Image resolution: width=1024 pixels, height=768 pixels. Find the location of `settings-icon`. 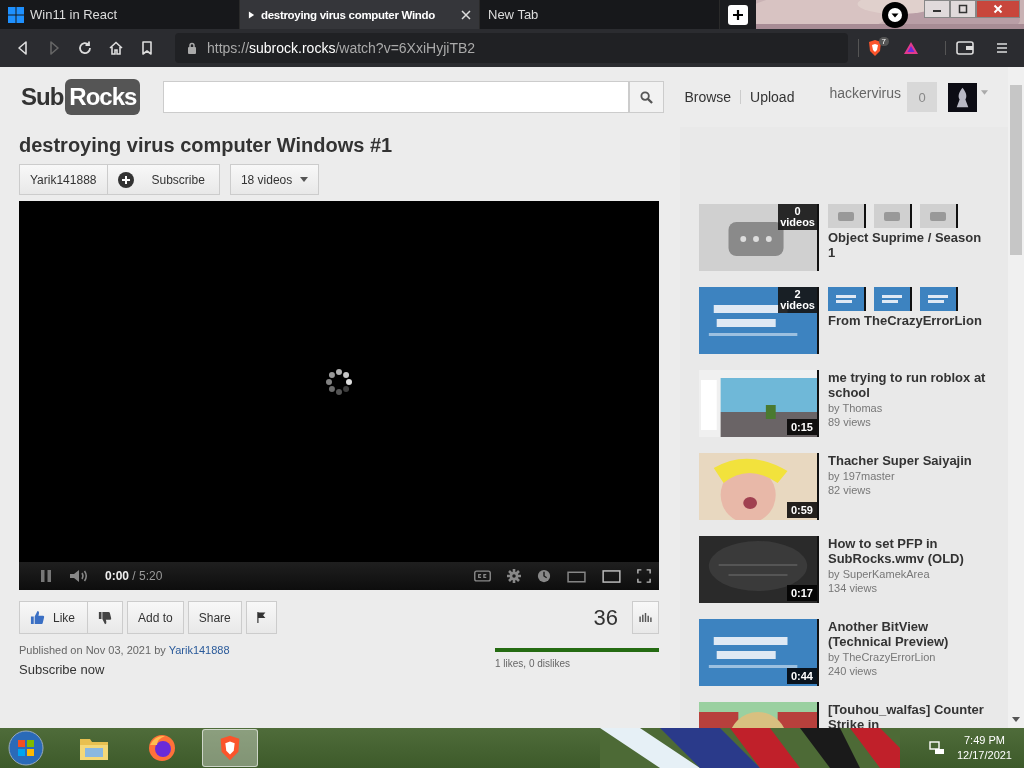

settings-icon is located at coordinates (514, 576).